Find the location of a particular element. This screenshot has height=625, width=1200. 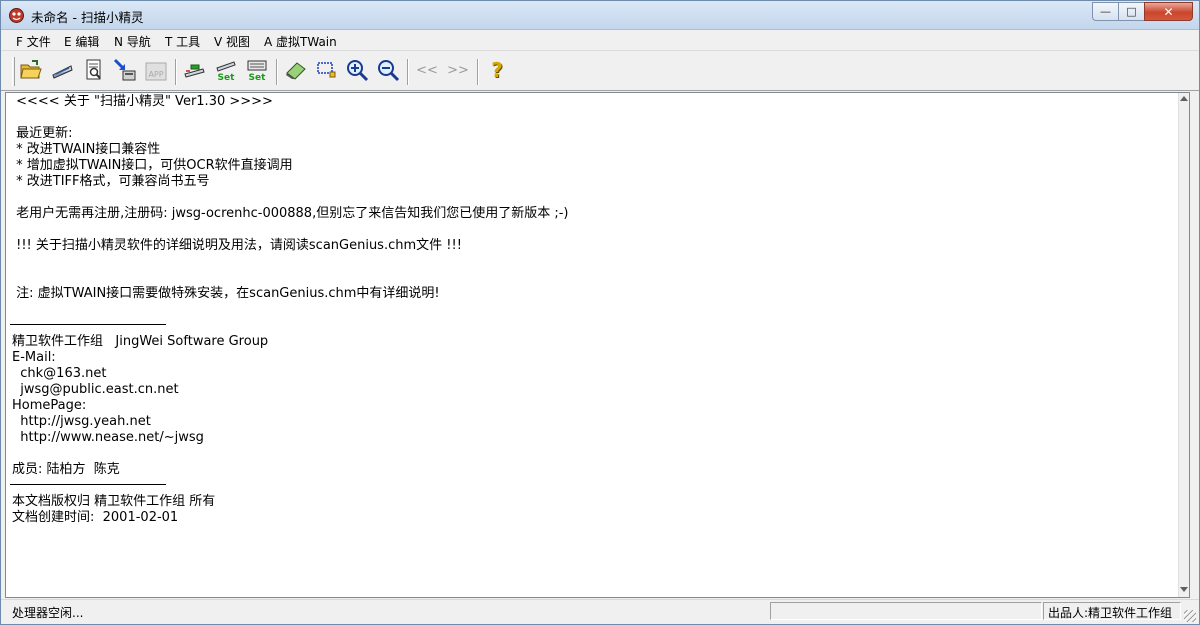

status-right: 出品人:精卫软件工作组 is located at coordinates (1112, 611).